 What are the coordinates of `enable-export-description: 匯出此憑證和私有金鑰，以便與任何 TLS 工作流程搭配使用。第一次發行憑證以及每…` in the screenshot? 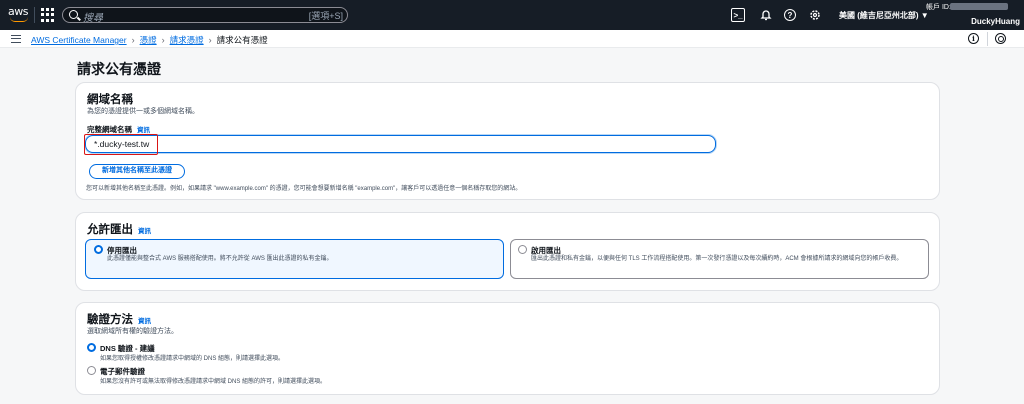 It's located at (717, 259).